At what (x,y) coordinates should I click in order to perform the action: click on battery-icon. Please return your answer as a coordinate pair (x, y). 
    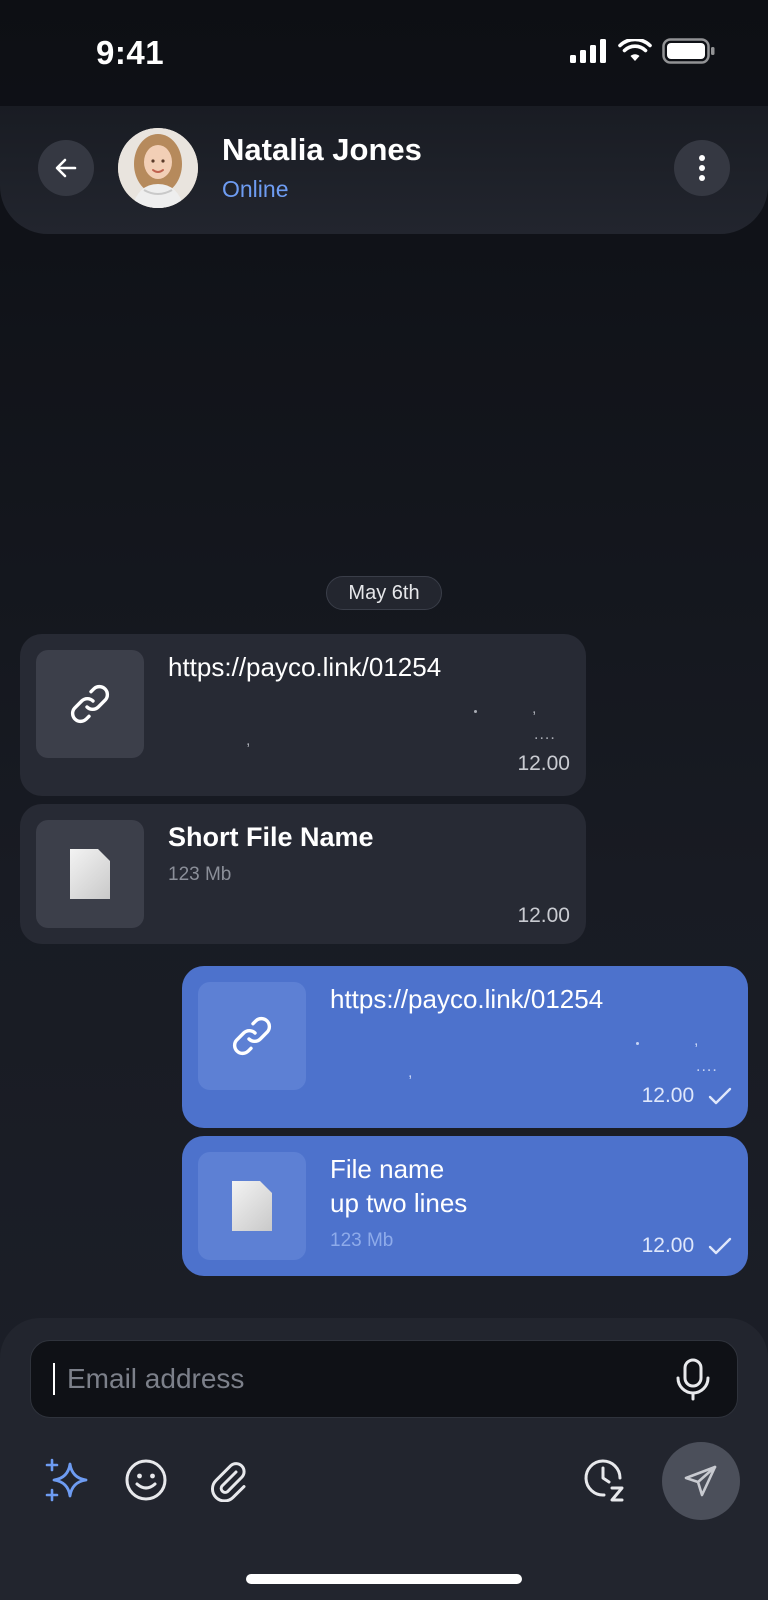
    Looking at the image, I should click on (688, 51).